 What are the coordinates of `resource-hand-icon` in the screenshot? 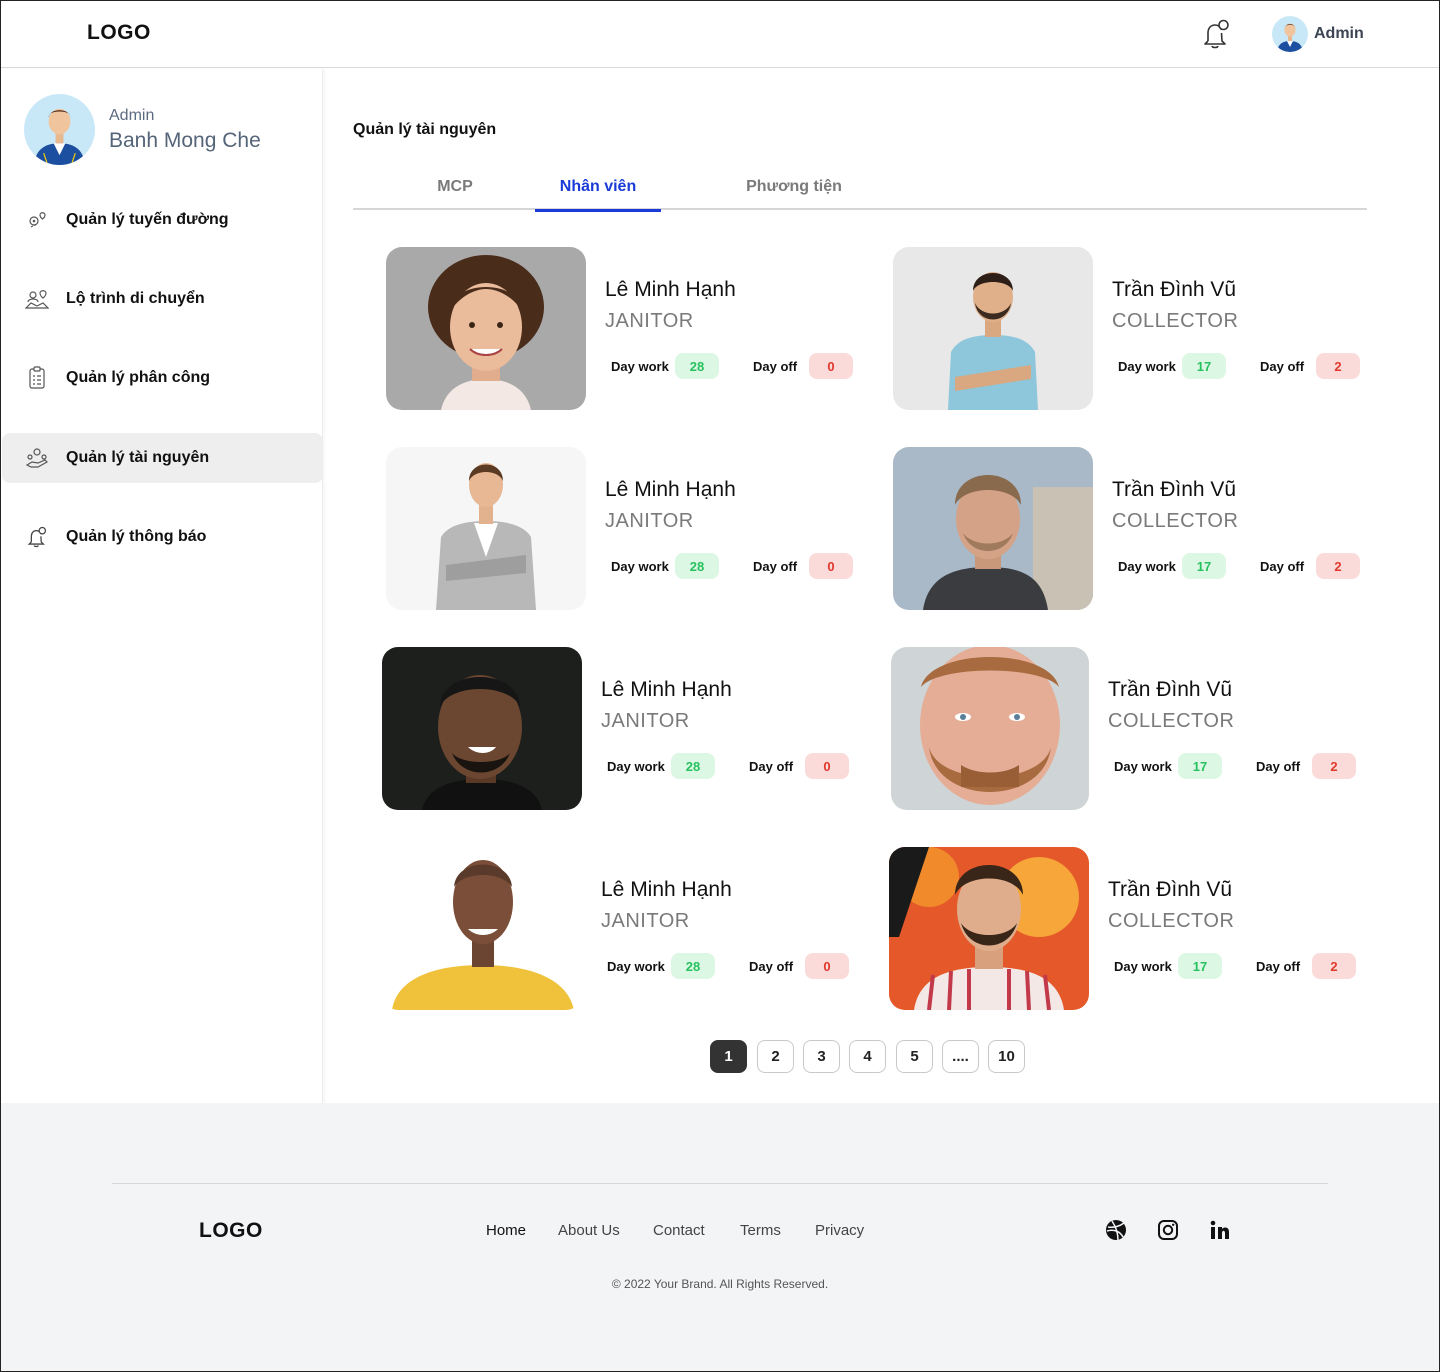 It's located at (37, 458).